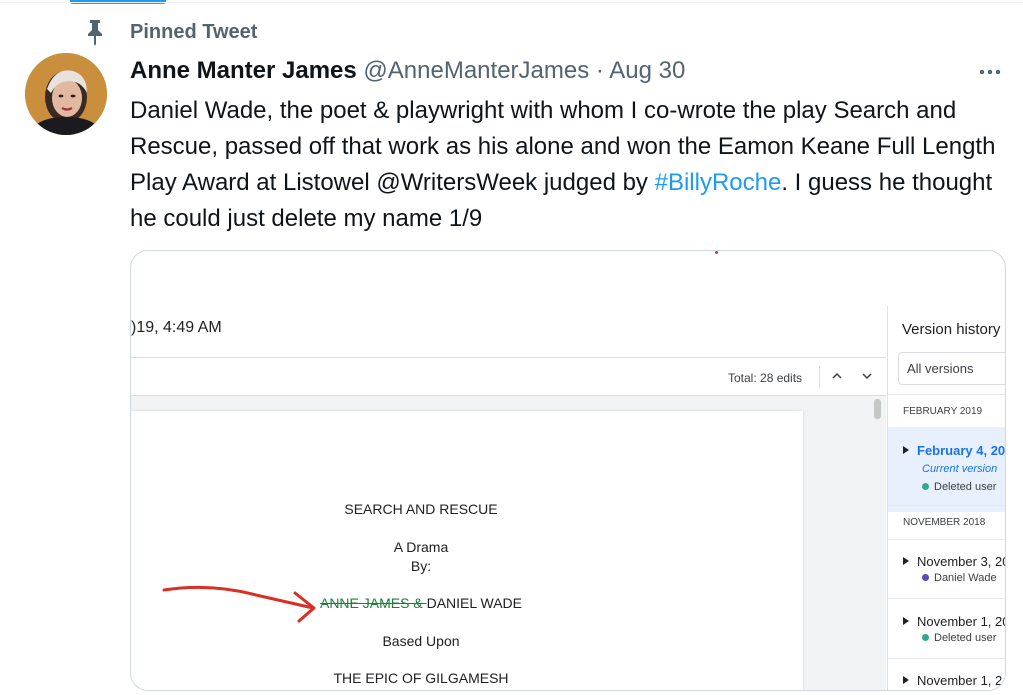  I want to click on avatar-image, so click(66, 94).